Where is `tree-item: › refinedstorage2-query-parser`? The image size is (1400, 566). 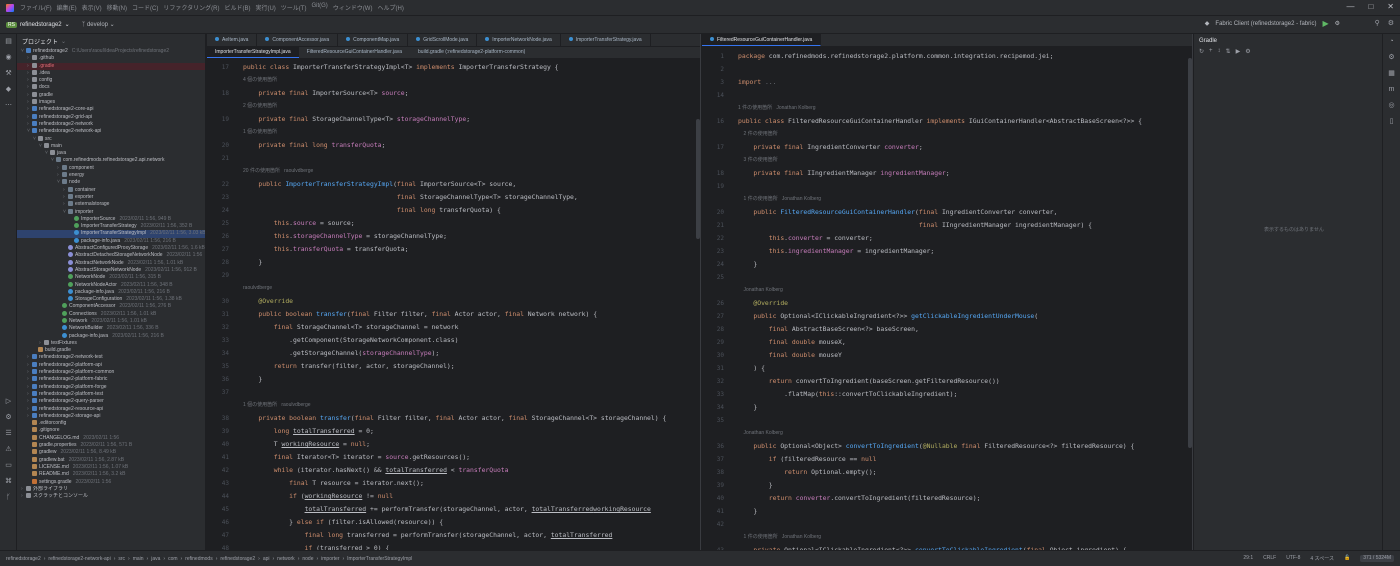
tree-item: › refinedstorage2-query-parser is located at coordinates (111, 401).